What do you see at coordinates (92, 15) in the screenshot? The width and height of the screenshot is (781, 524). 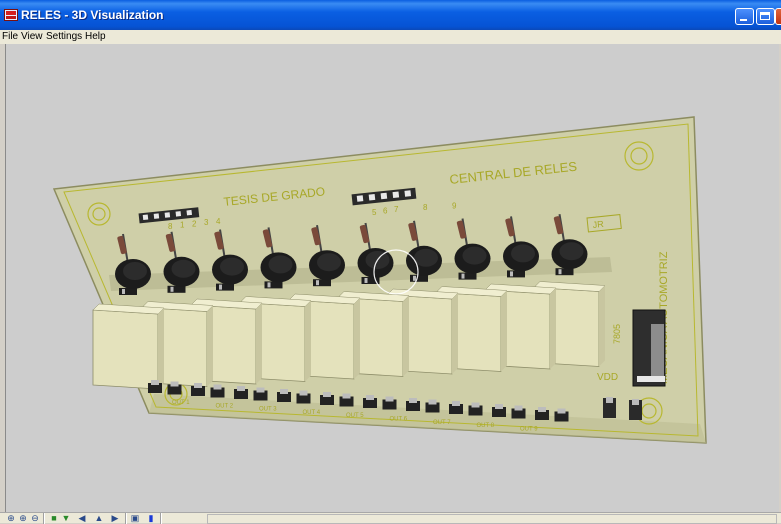 I see `window-title: RELES - 3D Visualization` at bounding box center [92, 15].